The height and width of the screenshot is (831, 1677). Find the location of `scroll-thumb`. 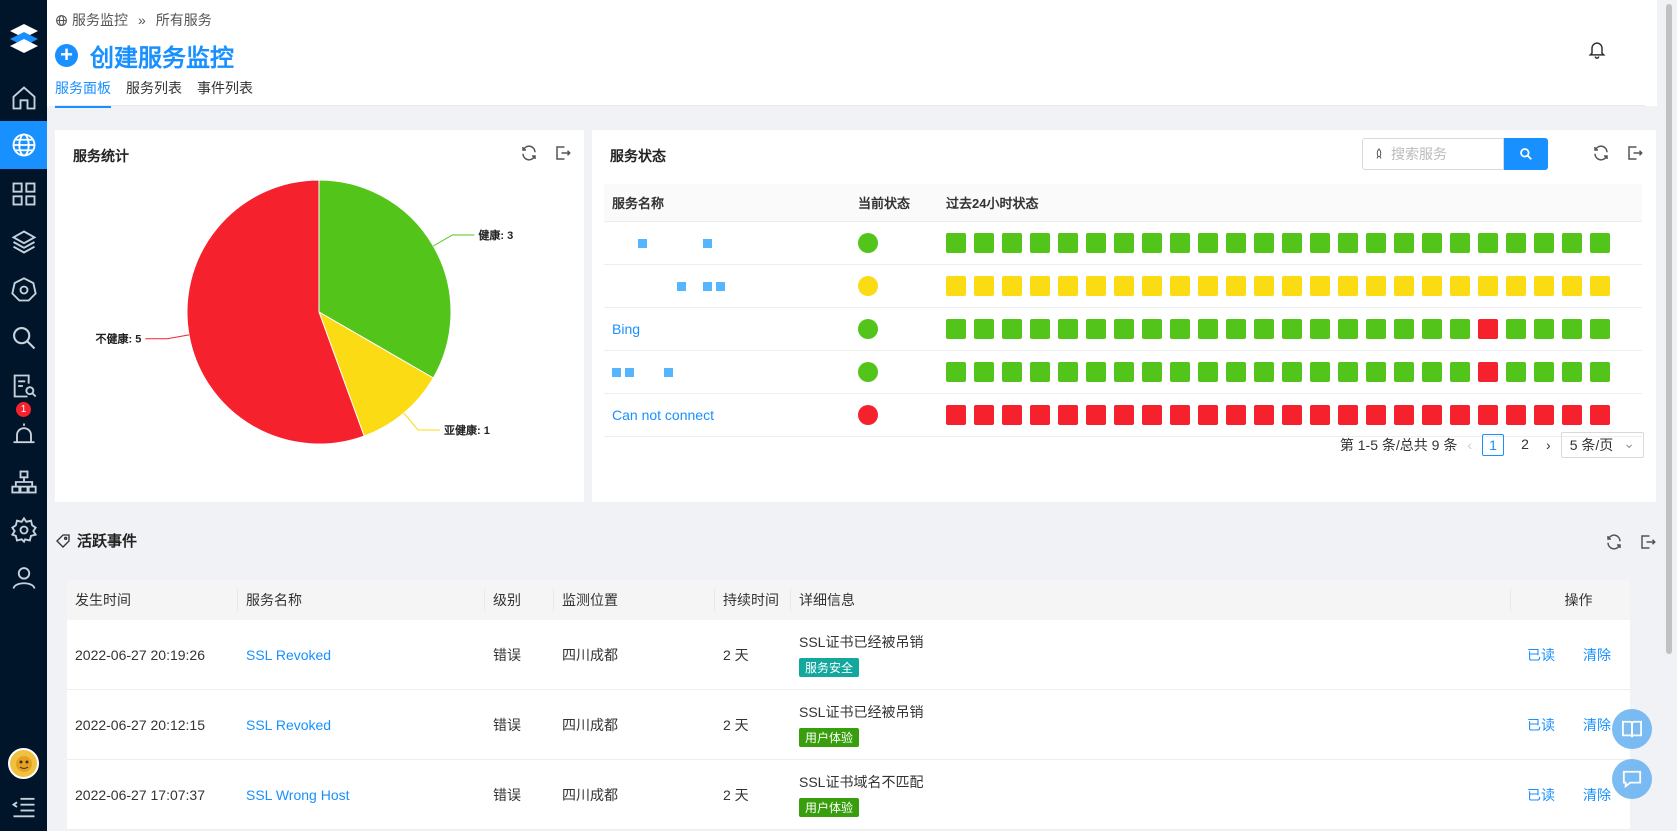

scroll-thumb is located at coordinates (1669, 329).